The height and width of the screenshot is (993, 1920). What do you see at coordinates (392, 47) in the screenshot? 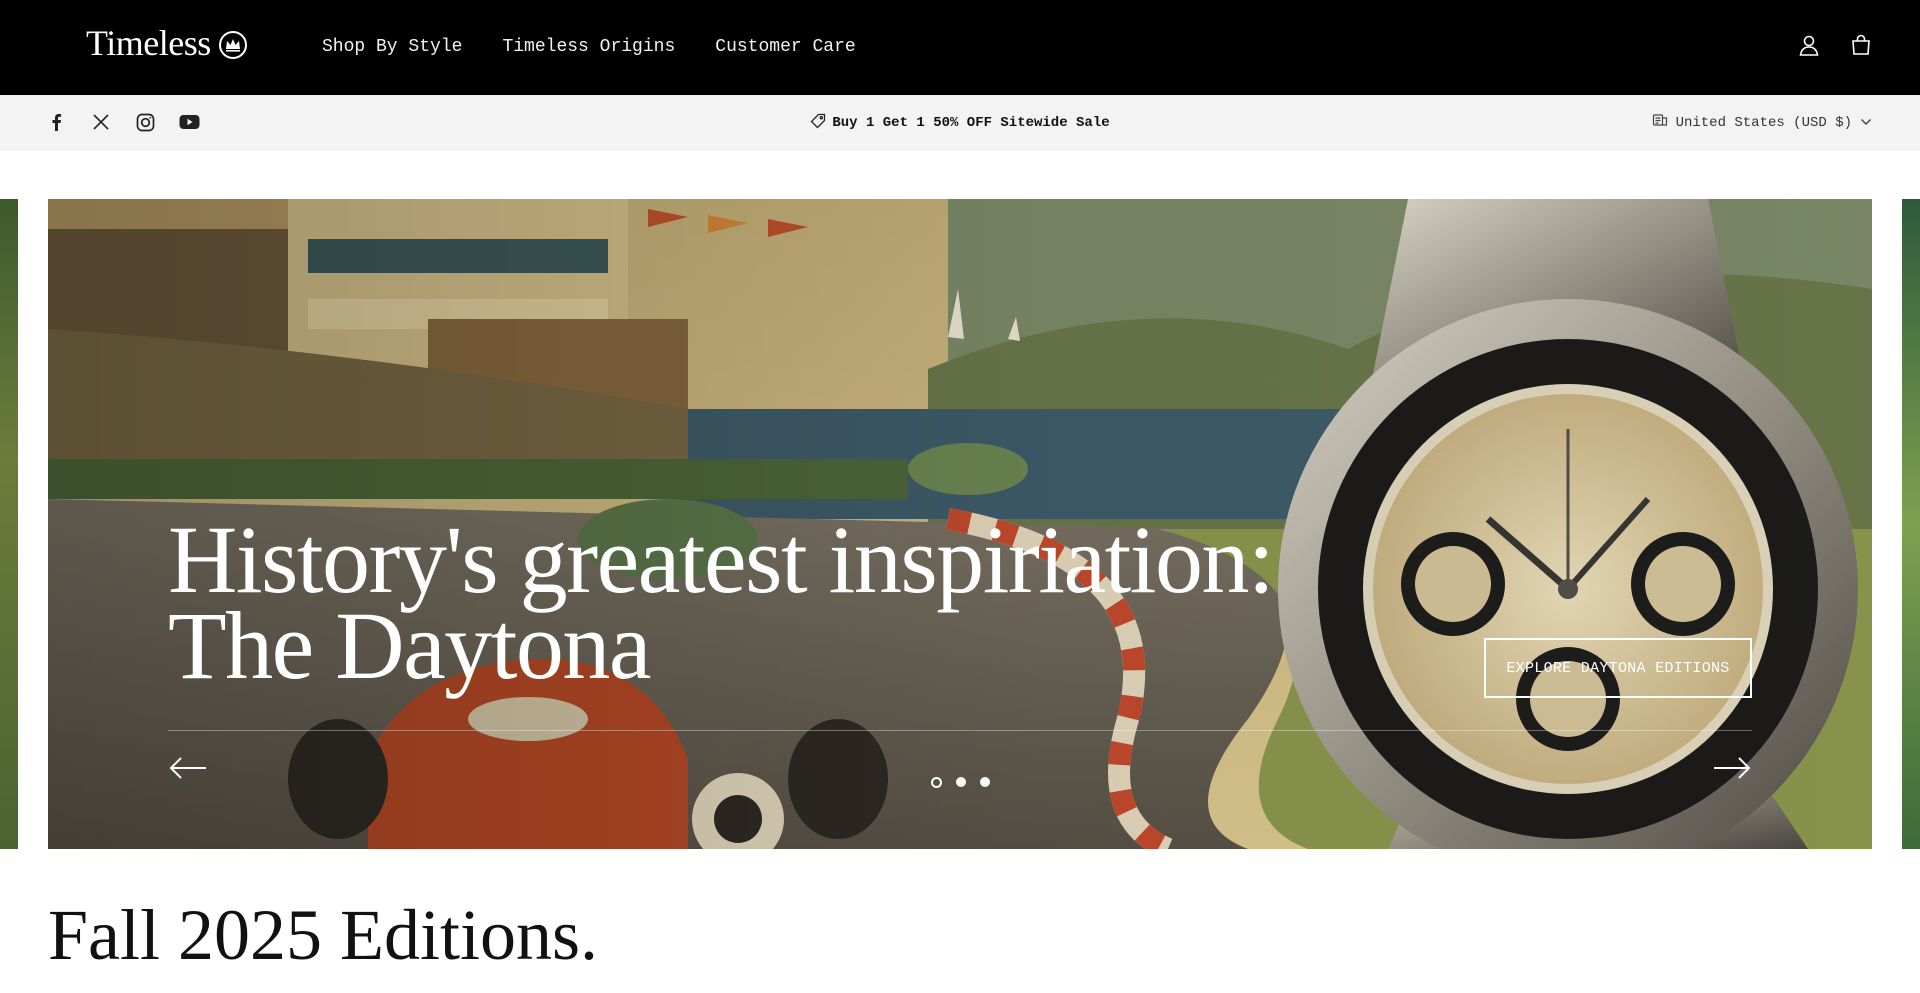
I see `nav-shop-by-style: Shop By Style` at bounding box center [392, 47].